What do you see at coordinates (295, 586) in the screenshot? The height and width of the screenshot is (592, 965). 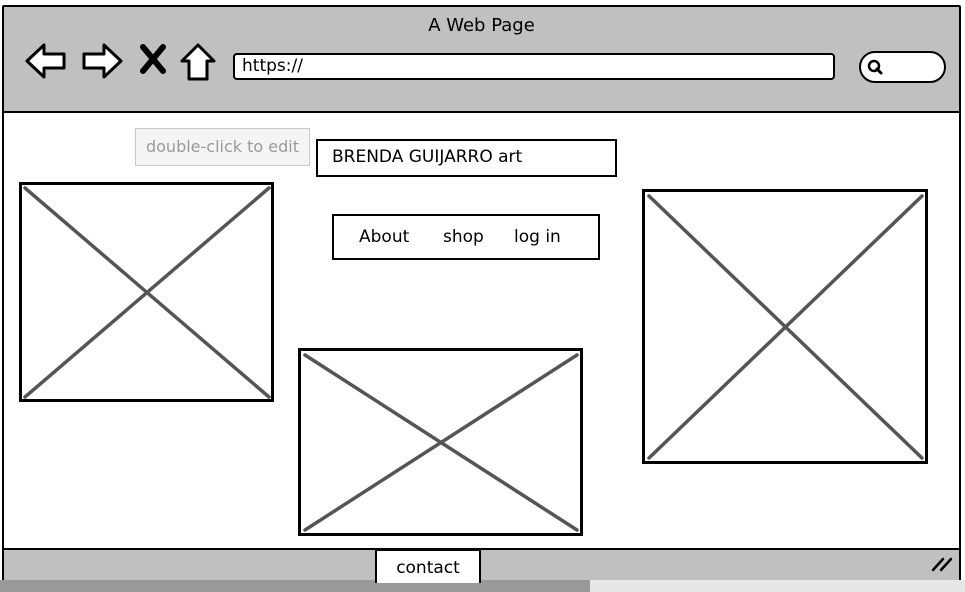 I see `scrollbar-thumb` at bounding box center [295, 586].